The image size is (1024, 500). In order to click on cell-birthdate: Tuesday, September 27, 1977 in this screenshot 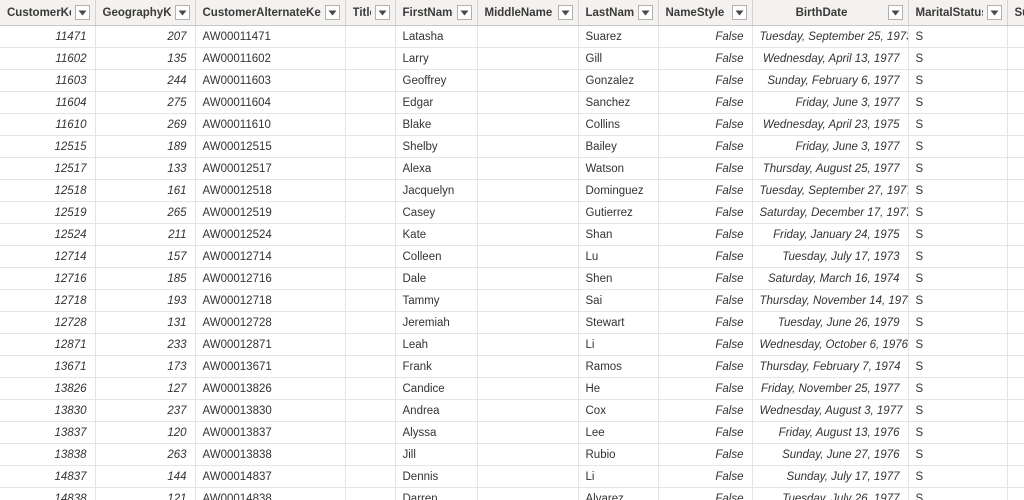, I will do `click(830, 190)`.